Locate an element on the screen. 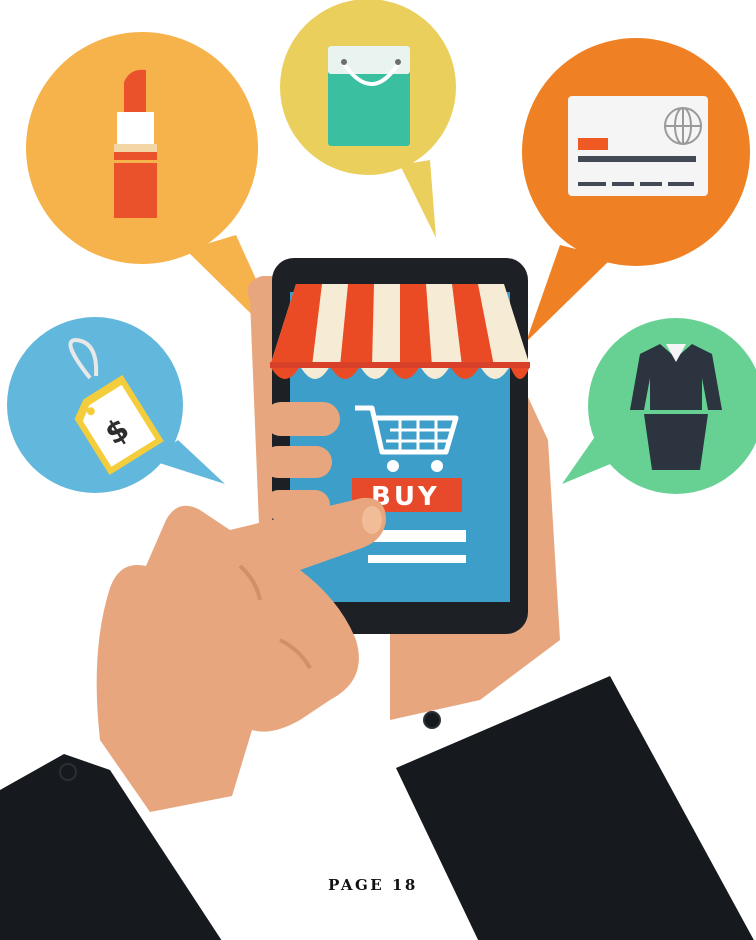 Image resolution: width=756 pixels, height=940 pixels. price-tag-bubble: $ is located at coordinates (116, 405).